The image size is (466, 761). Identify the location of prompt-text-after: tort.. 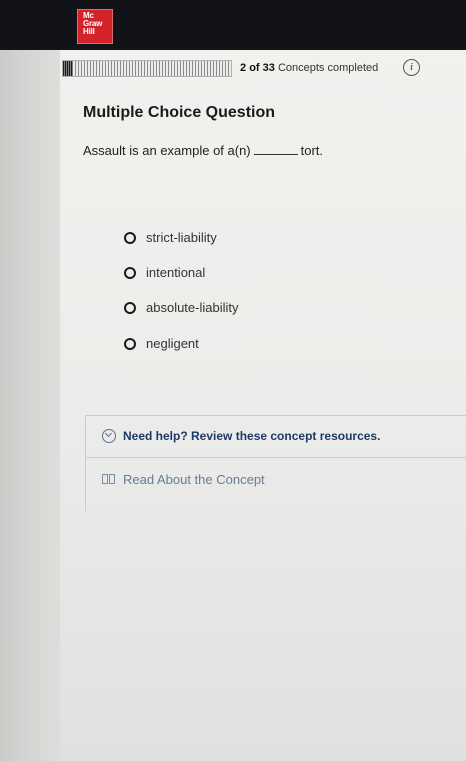
(312, 150).